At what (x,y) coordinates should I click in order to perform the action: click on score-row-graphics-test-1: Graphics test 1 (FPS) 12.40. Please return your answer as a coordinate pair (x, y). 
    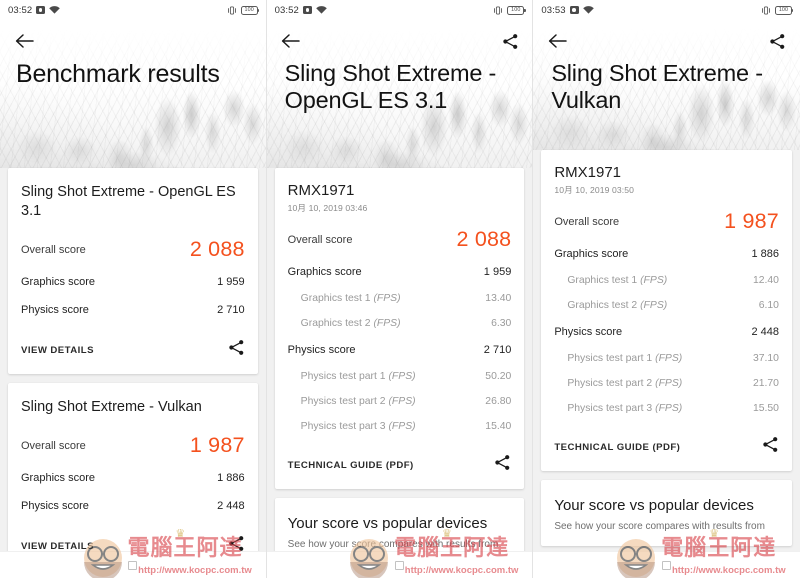
    Looking at the image, I should click on (666, 280).